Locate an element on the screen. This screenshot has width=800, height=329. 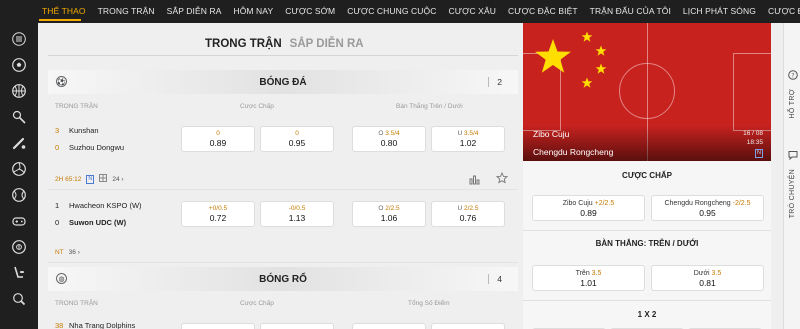
handicap-home-odds: +0/0.5 0.72 is located at coordinates (218, 214).